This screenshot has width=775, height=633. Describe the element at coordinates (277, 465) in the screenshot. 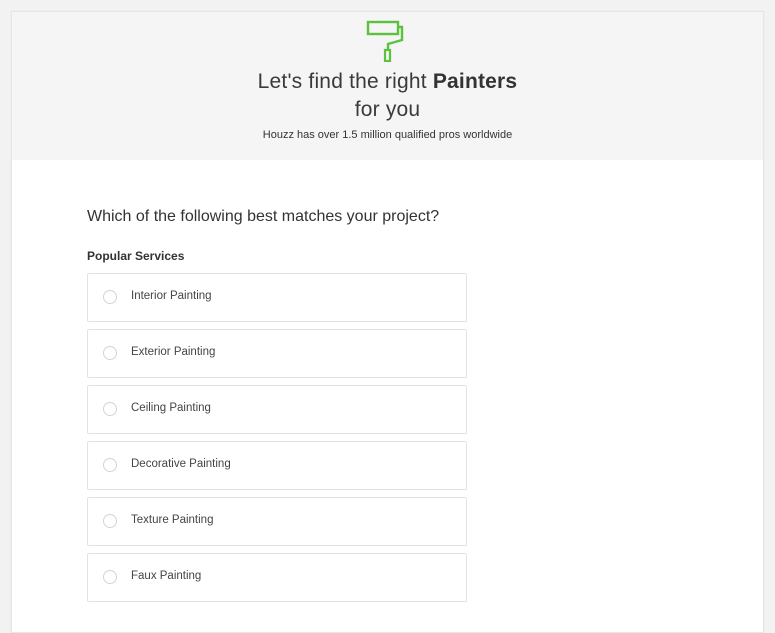

I see `option-decorative-painting: Decorative Painting` at that location.